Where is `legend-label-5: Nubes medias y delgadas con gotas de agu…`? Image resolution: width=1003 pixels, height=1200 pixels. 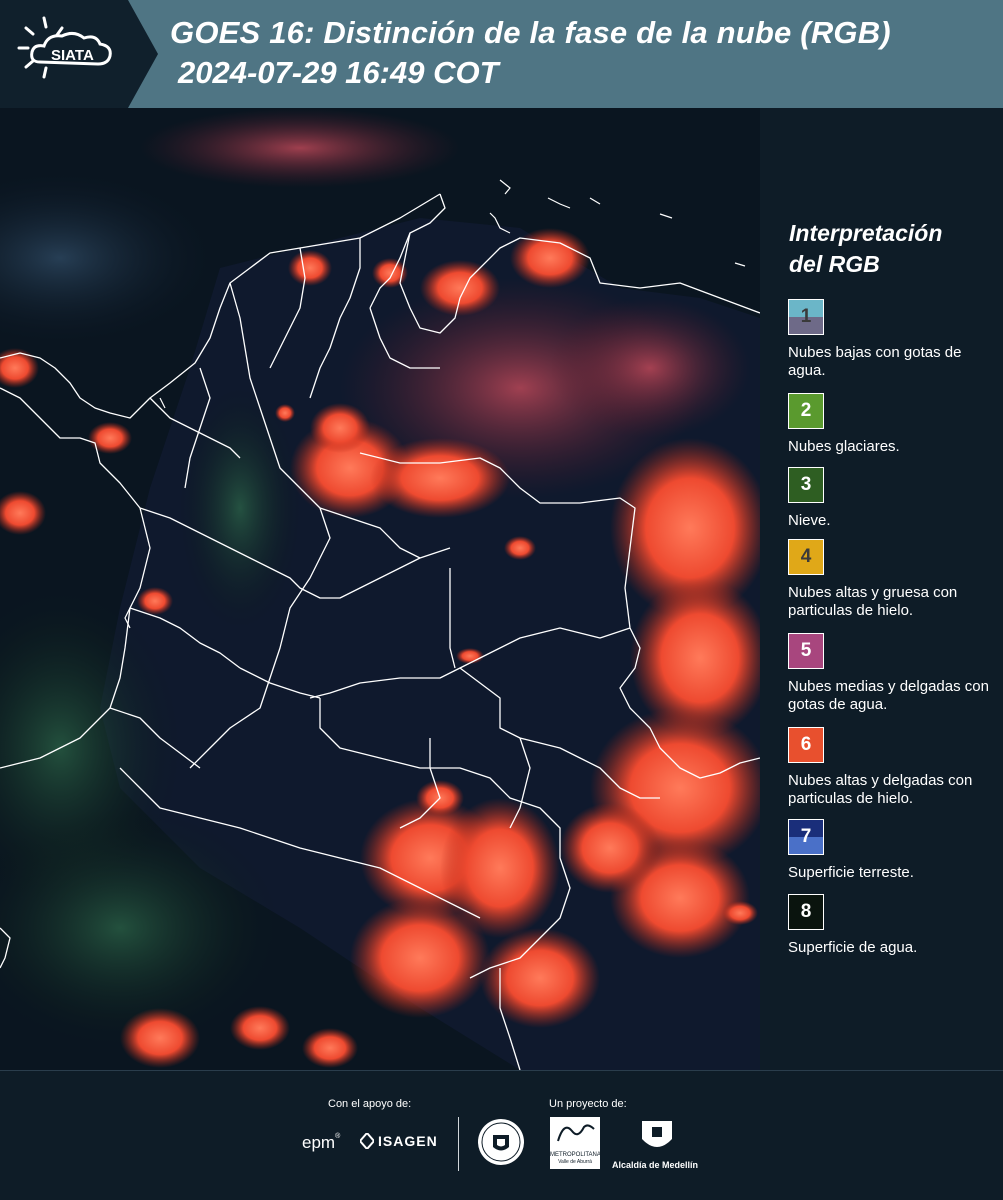
legend-label-5: Nubes medias y delgadas con gotas de agu… is located at coordinates (888, 695).